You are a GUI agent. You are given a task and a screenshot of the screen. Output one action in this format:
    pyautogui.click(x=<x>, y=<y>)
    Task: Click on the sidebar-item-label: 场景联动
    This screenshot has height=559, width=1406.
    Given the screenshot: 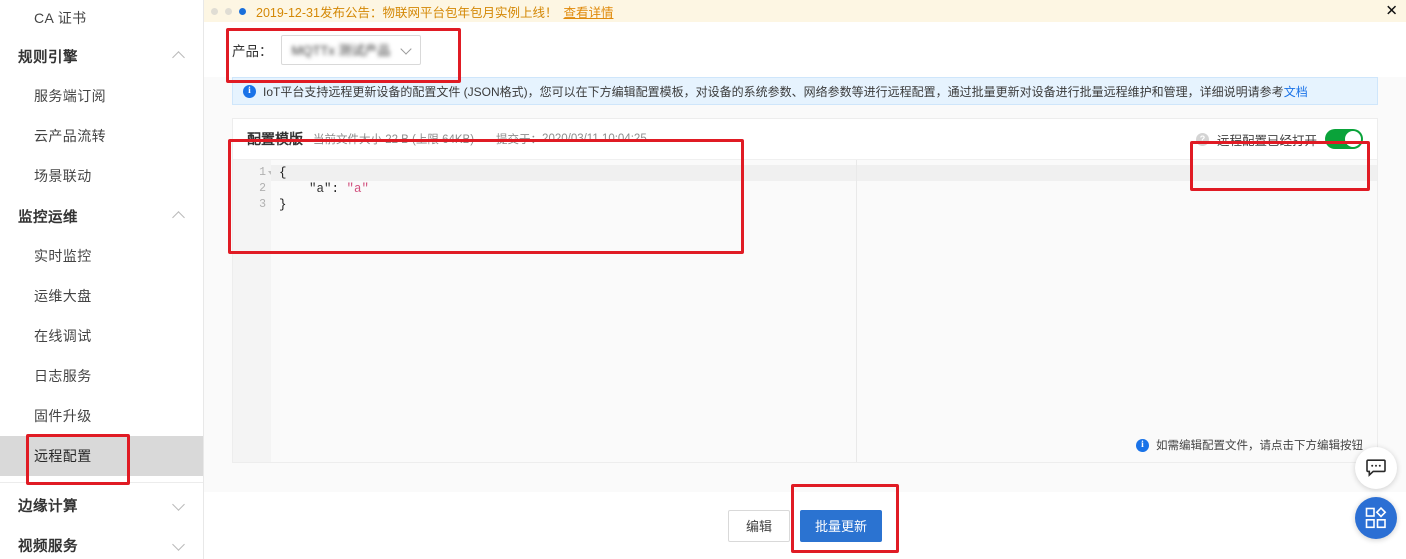 What is the action you would take?
    pyautogui.click(x=63, y=176)
    